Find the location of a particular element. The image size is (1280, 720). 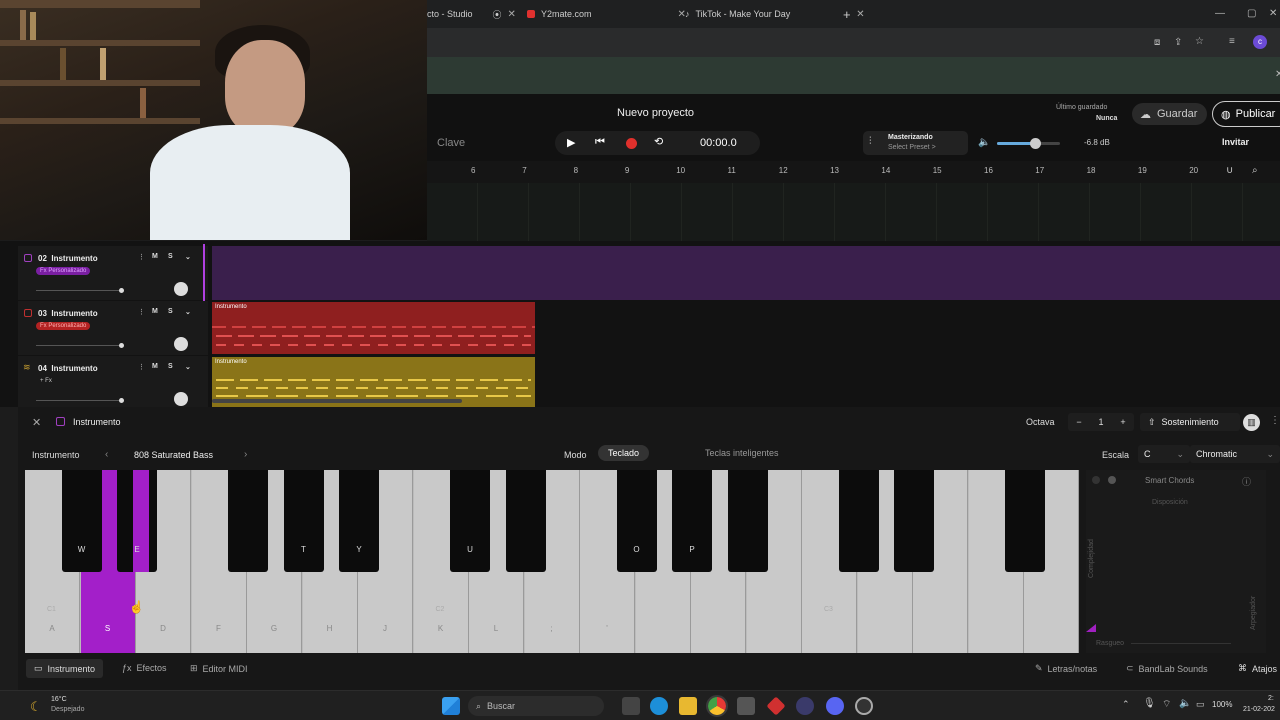

black-key: T is located at coordinates (303, 521).